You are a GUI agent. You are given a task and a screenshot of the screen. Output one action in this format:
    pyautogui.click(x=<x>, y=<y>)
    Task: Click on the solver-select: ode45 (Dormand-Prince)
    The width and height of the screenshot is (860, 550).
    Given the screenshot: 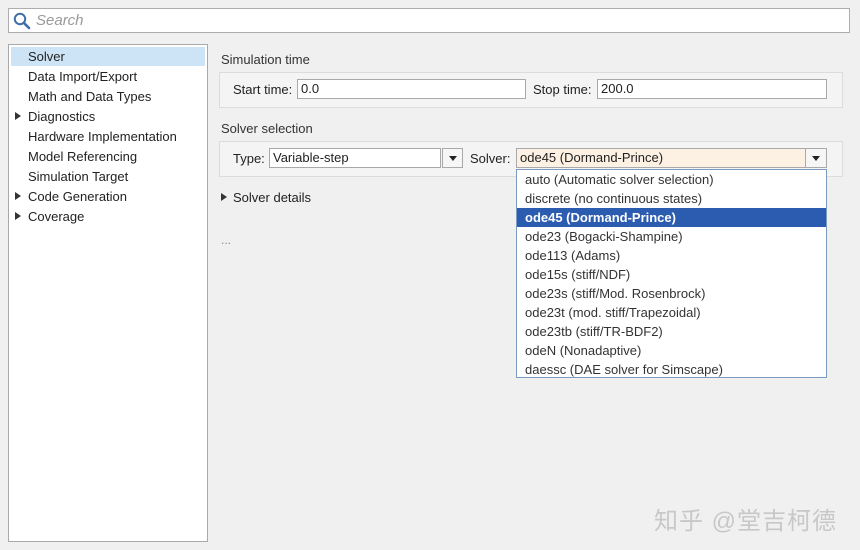 What is the action you would take?
    pyautogui.click(x=671, y=158)
    